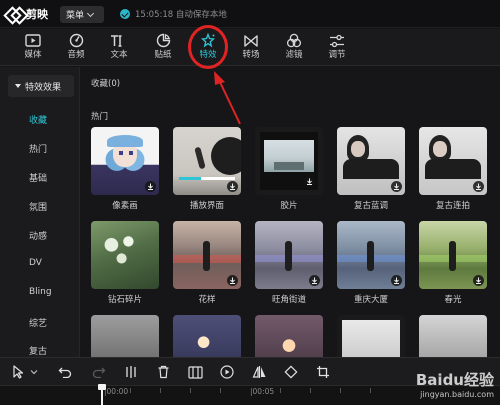 The height and width of the screenshot is (405, 500). Describe the element at coordinates (251, 55) in the screenshot. I see `tab-label: 转场` at that location.